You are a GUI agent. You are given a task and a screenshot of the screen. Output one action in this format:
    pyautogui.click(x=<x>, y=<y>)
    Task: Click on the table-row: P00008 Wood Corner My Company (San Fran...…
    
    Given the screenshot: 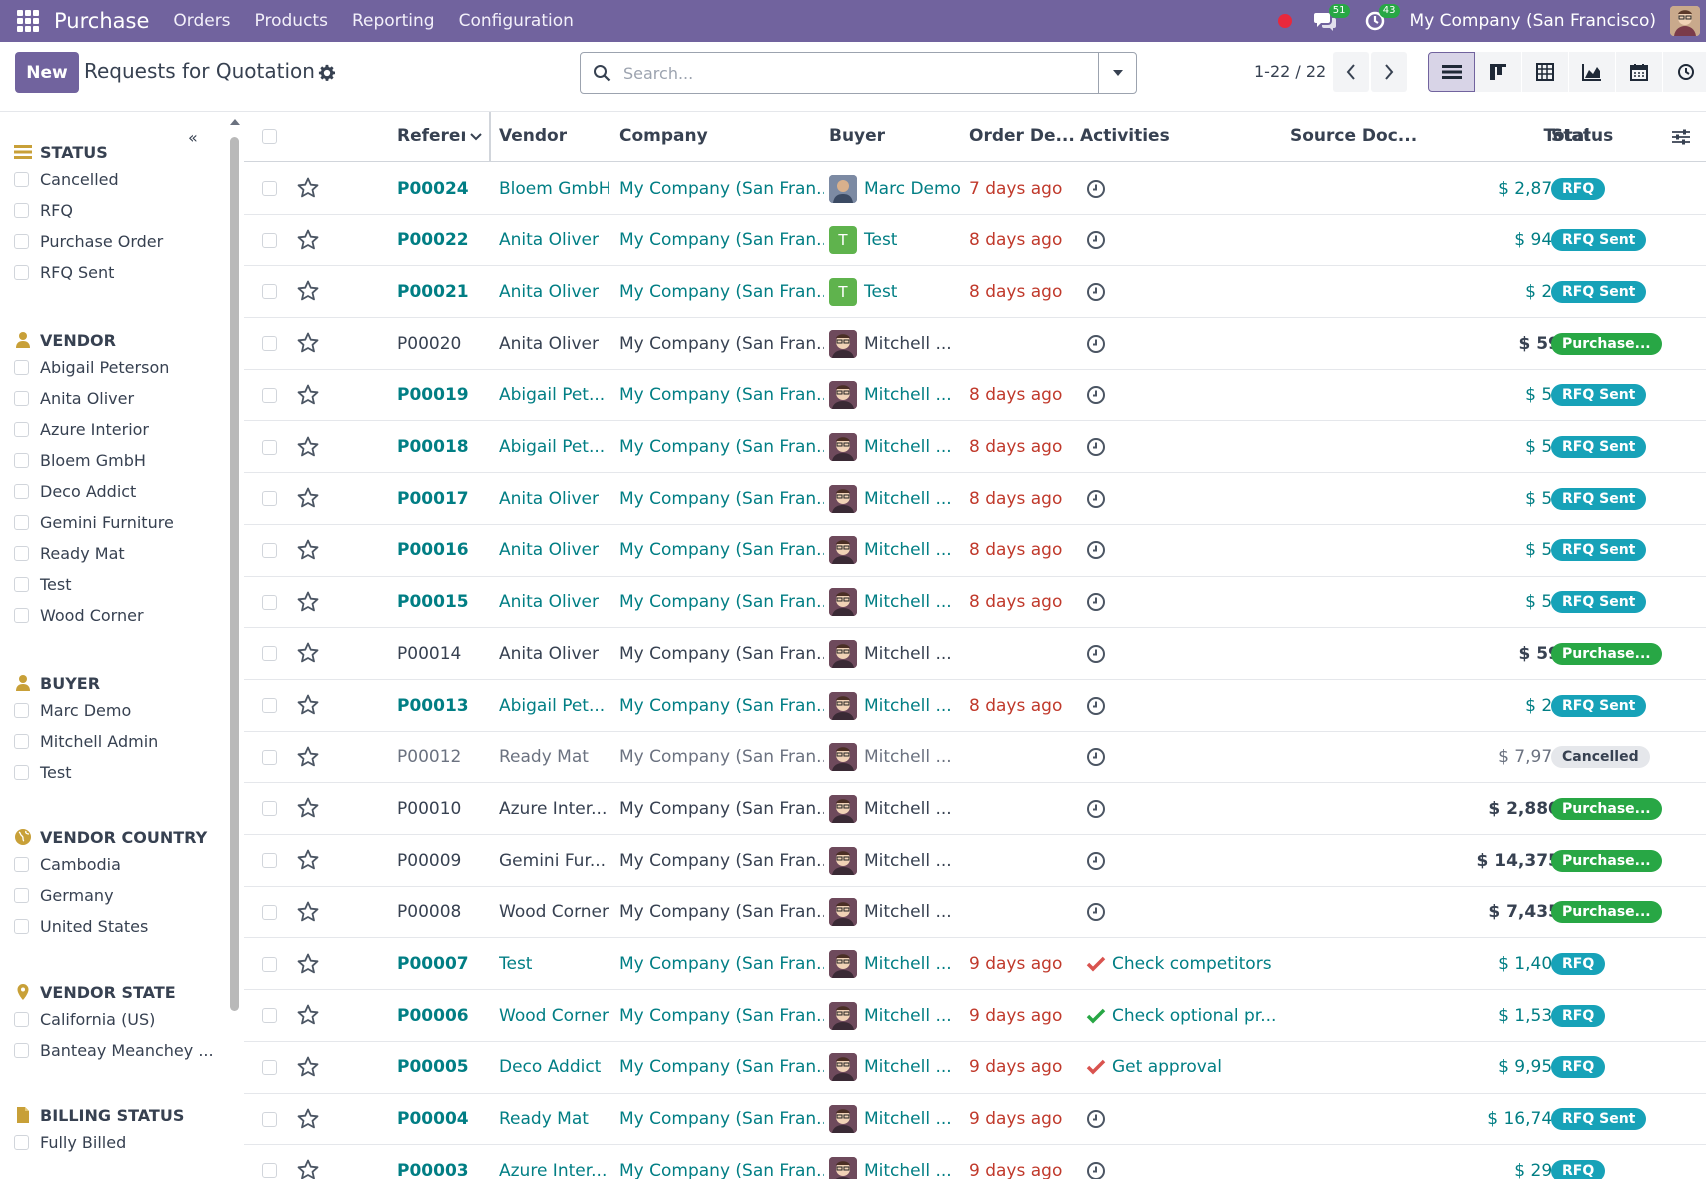 What is the action you would take?
    pyautogui.click(x=975, y=913)
    